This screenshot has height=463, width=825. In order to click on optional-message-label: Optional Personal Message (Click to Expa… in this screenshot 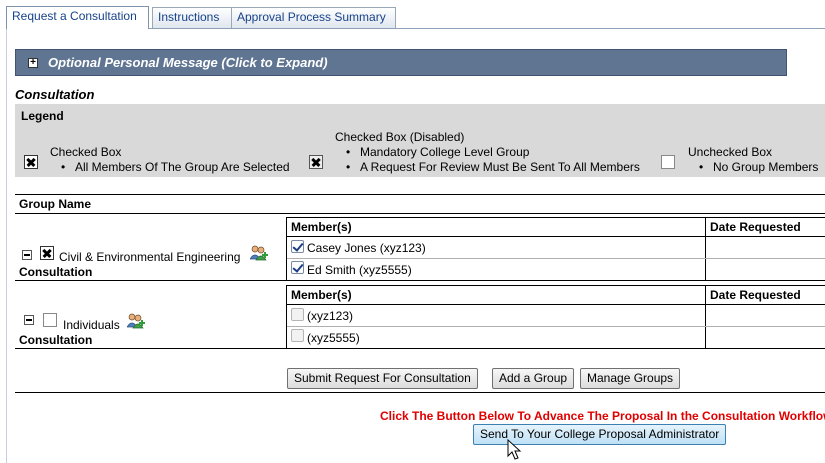, I will do `click(188, 62)`.